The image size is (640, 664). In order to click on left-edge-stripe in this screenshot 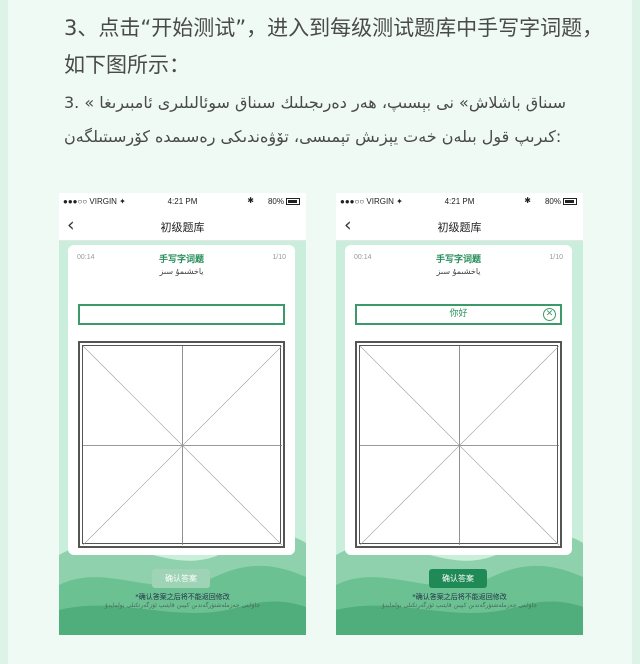, I will do `click(4, 332)`.